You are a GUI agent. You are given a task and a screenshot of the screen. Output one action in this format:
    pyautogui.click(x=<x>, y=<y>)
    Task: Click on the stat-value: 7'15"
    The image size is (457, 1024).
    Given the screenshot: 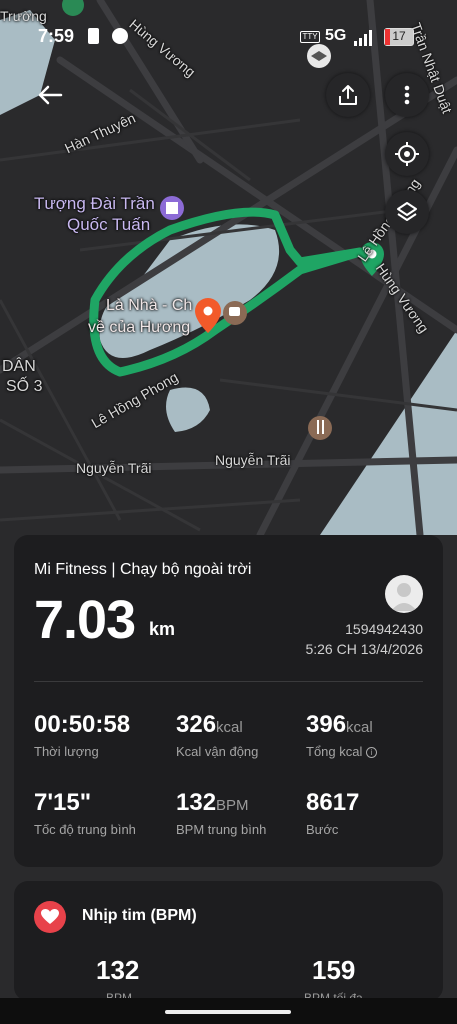 What is the action you would take?
    pyautogui.click(x=63, y=802)
    